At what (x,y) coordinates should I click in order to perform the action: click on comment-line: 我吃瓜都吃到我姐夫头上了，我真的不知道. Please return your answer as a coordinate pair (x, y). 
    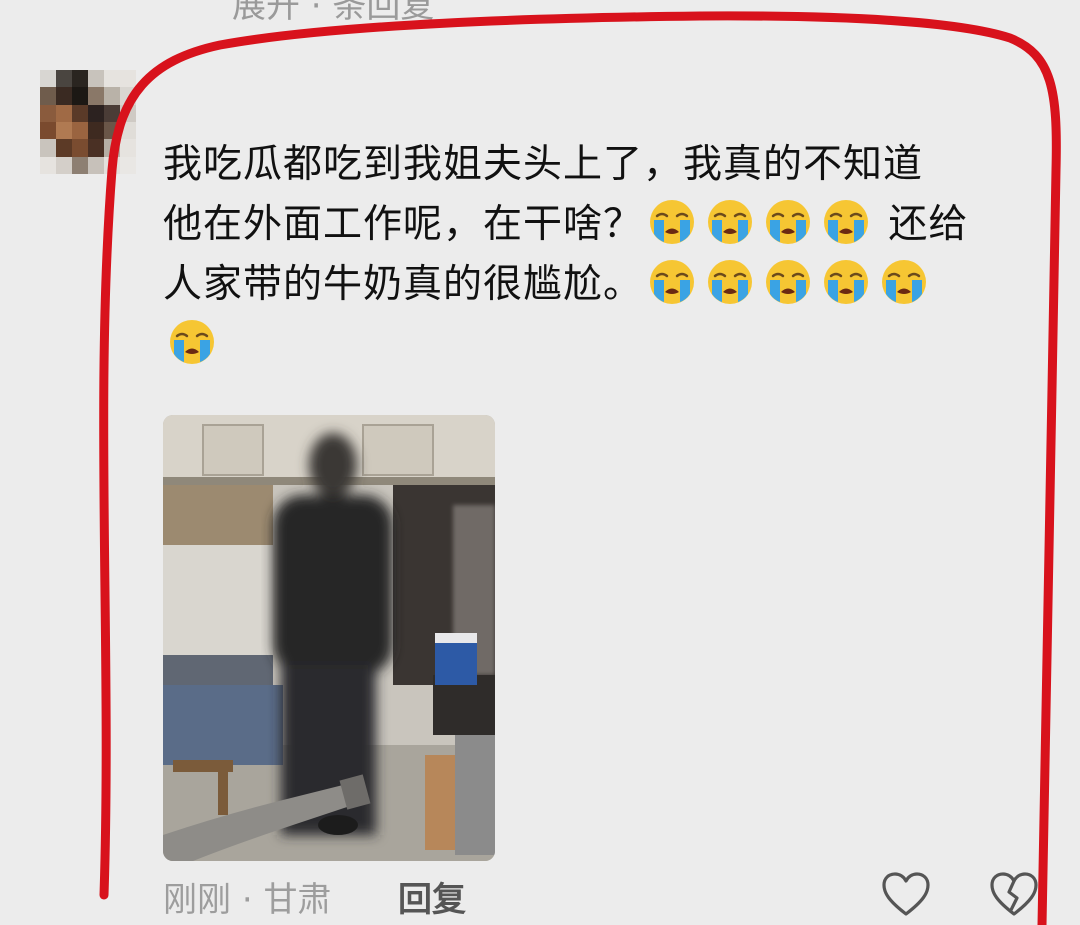
    Looking at the image, I should click on (603, 165).